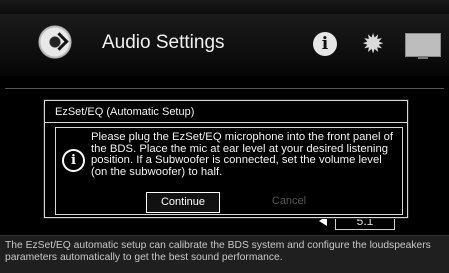 Image resolution: width=449 pixels, height=273 pixels. What do you see at coordinates (183, 202) in the screenshot?
I see `continue-button: Continue` at bounding box center [183, 202].